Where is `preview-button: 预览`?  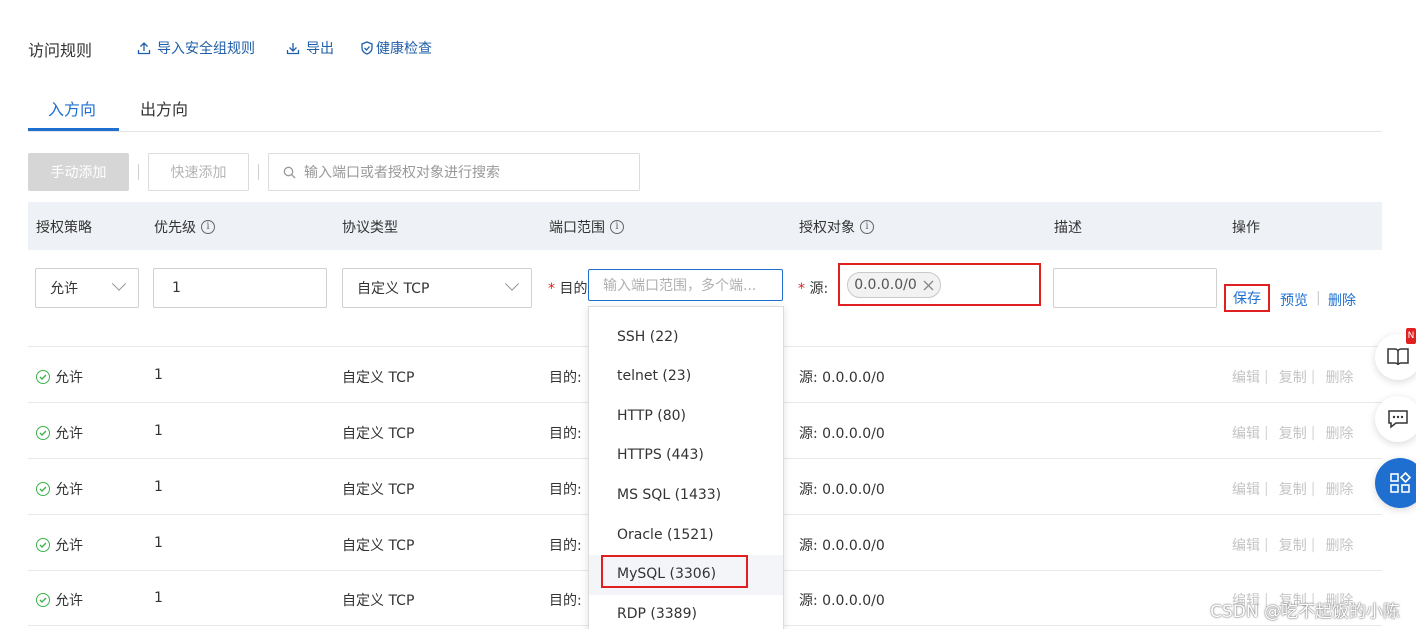 preview-button: 预览 is located at coordinates (1294, 300).